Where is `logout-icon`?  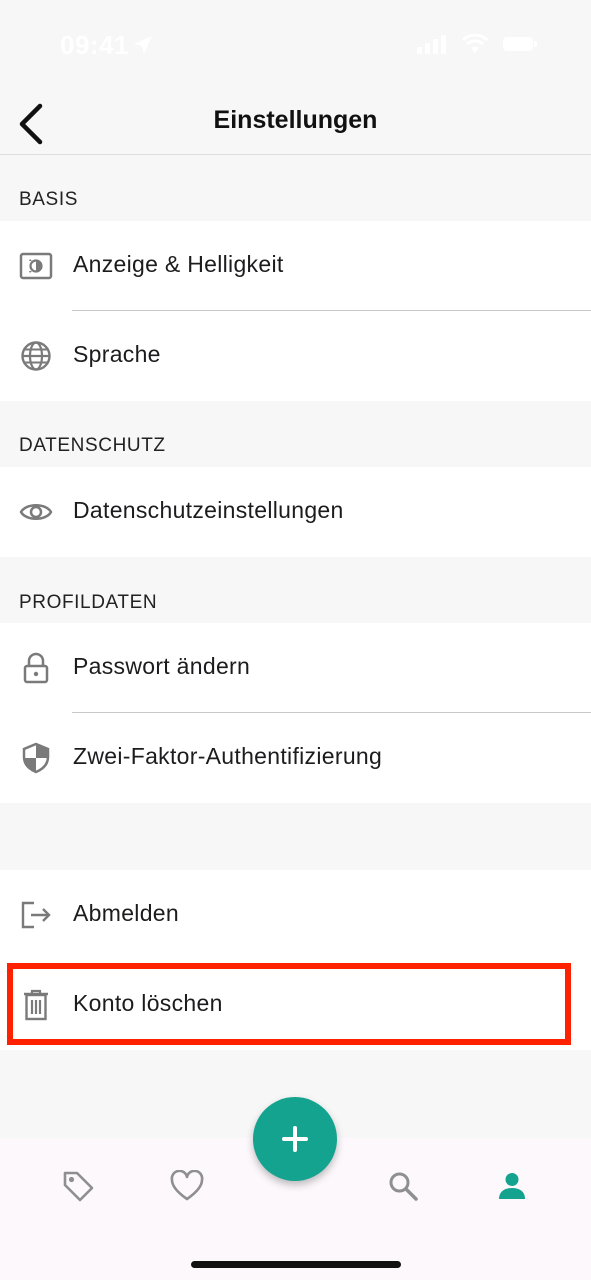 logout-icon is located at coordinates (36, 915).